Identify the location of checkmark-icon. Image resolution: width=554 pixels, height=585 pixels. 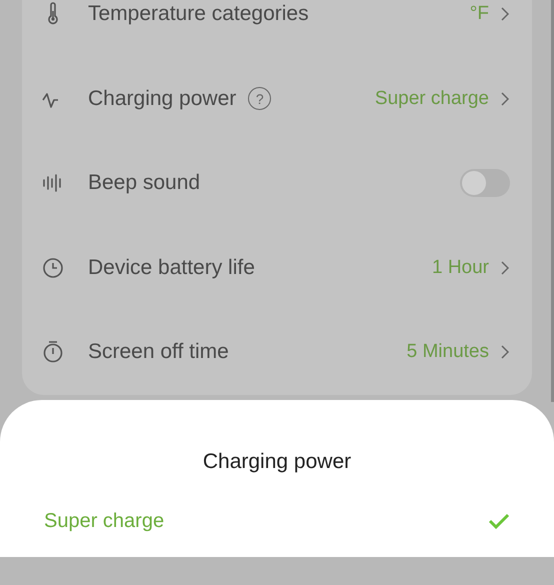
(499, 521).